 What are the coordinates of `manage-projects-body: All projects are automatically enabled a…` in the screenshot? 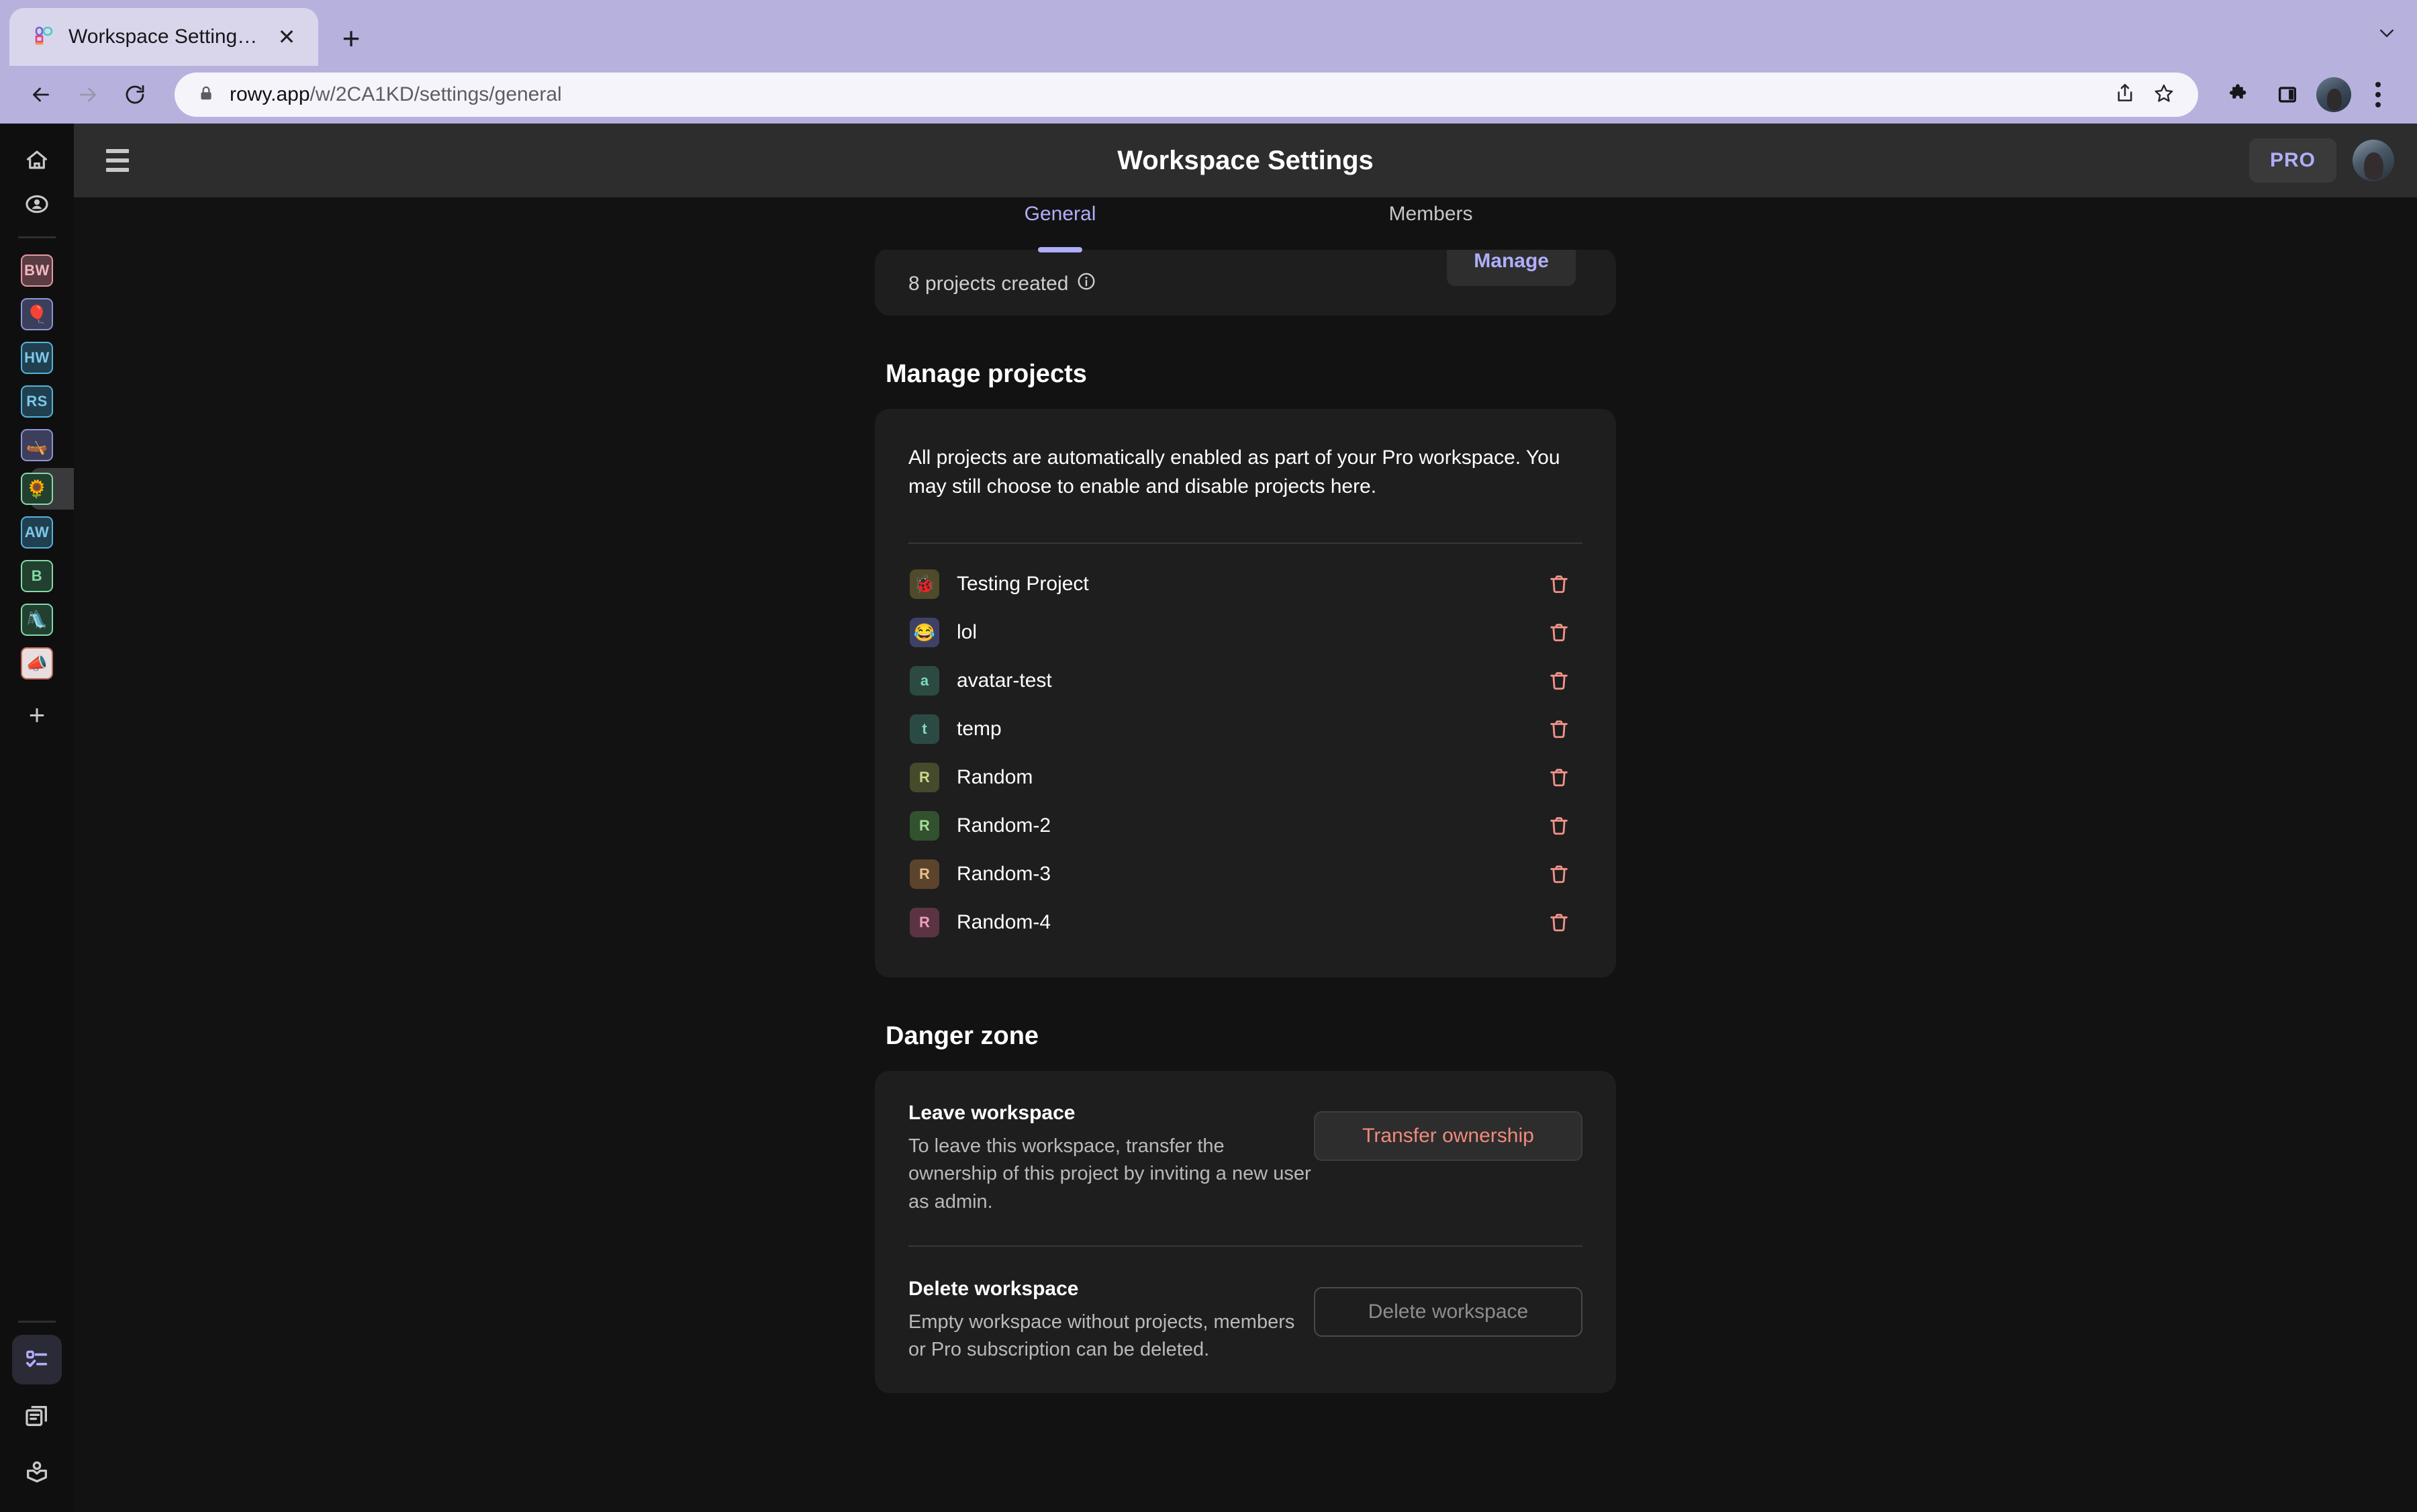 It's located at (1245, 693).